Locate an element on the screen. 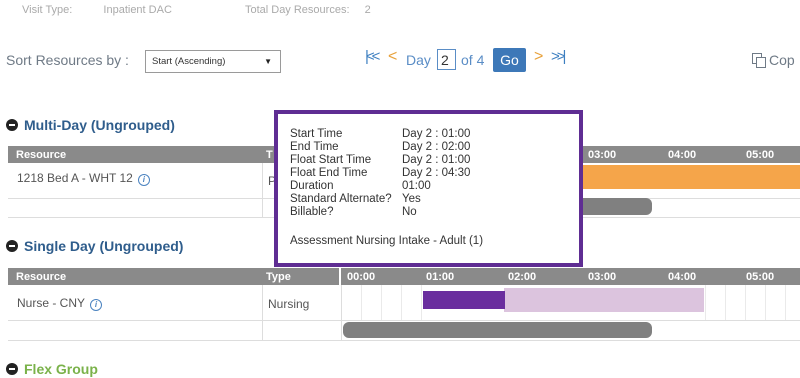  flex-group-title: Flex Group is located at coordinates (61, 369).